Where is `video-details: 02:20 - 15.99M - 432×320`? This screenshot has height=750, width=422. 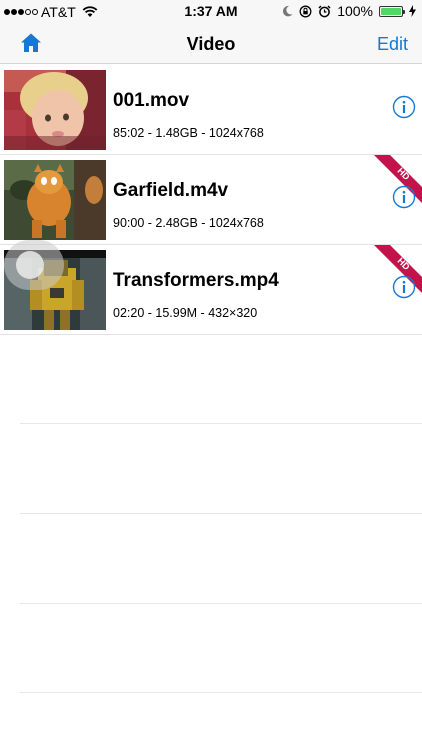 video-details: 02:20 - 15.99M - 432×320 is located at coordinates (185, 313).